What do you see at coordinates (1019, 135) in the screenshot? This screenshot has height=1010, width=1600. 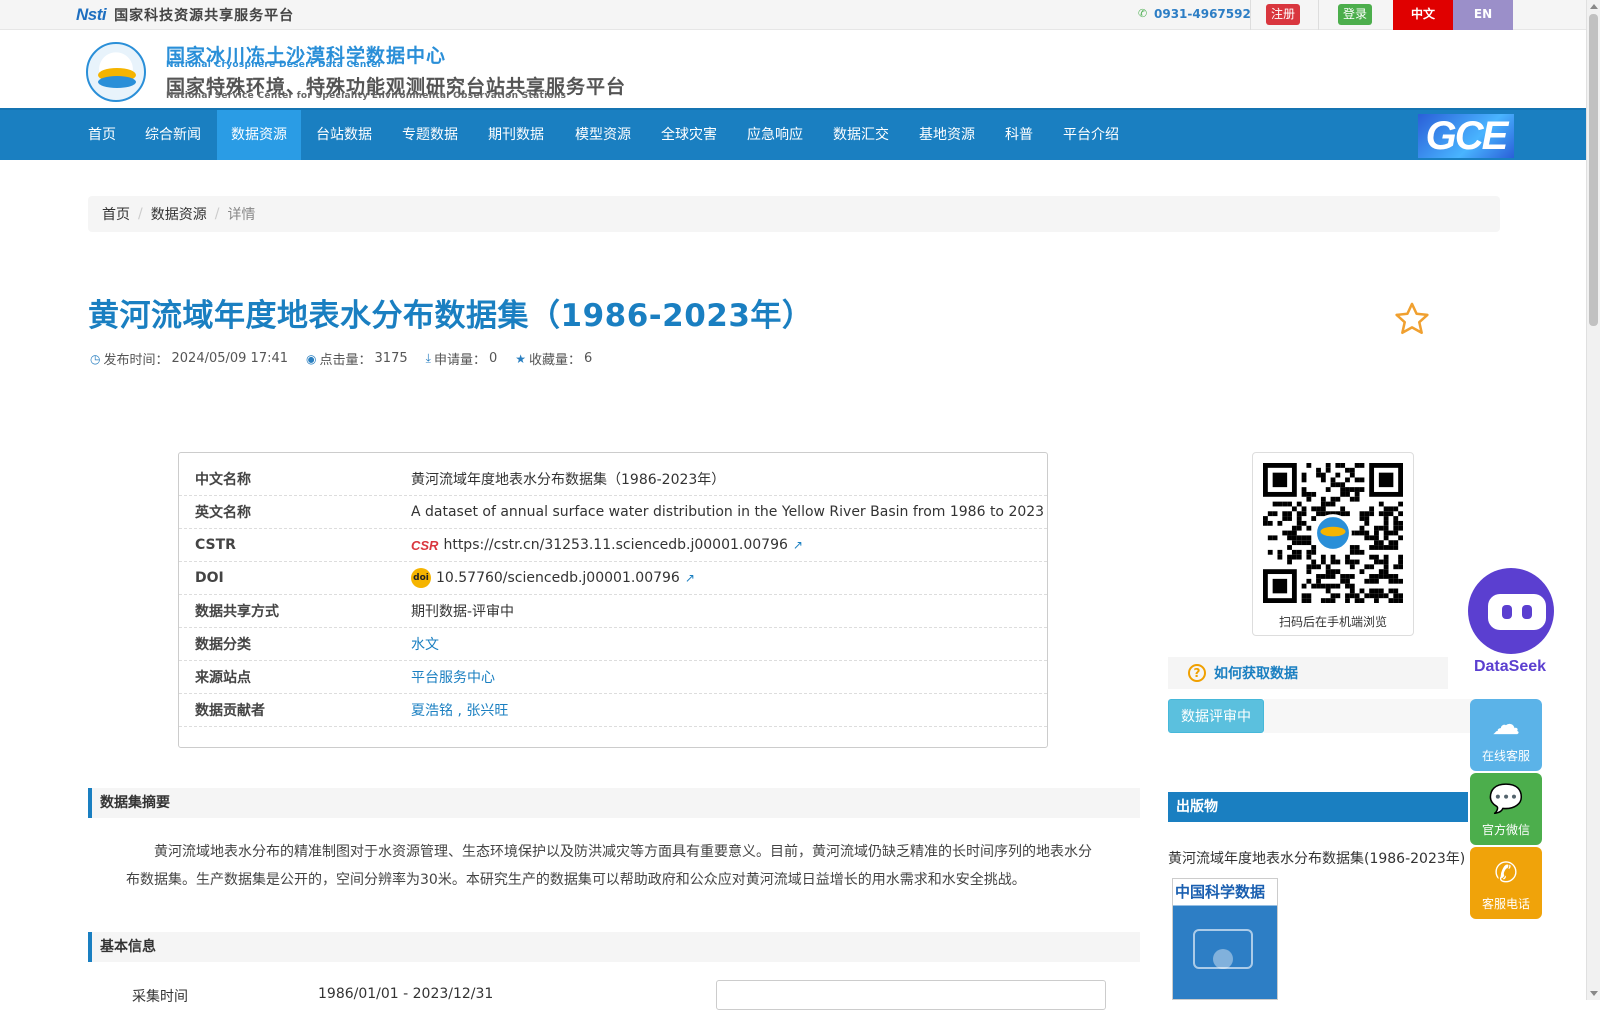 I see `nav-item-science: 科普` at bounding box center [1019, 135].